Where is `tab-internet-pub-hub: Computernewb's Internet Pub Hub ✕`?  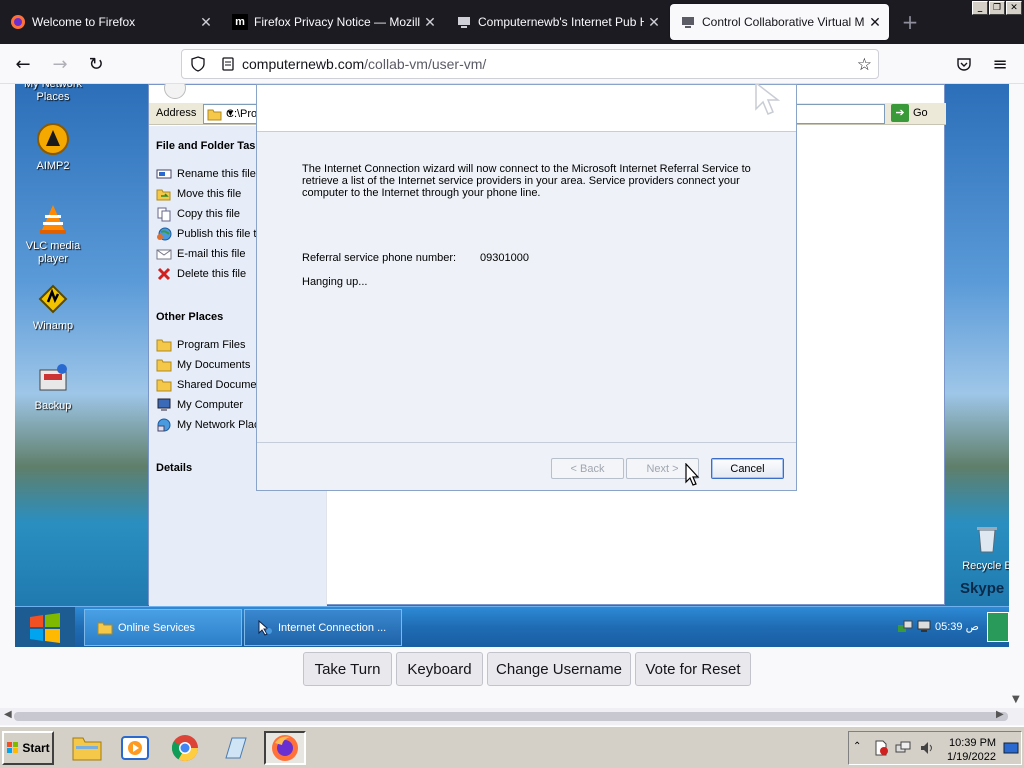 tab-internet-pub-hub: Computernewb's Internet Pub Hub ✕ is located at coordinates (557, 22).